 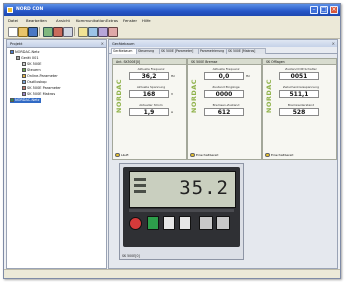 I want to click on minimize-button: –, so click(x=314, y=10).